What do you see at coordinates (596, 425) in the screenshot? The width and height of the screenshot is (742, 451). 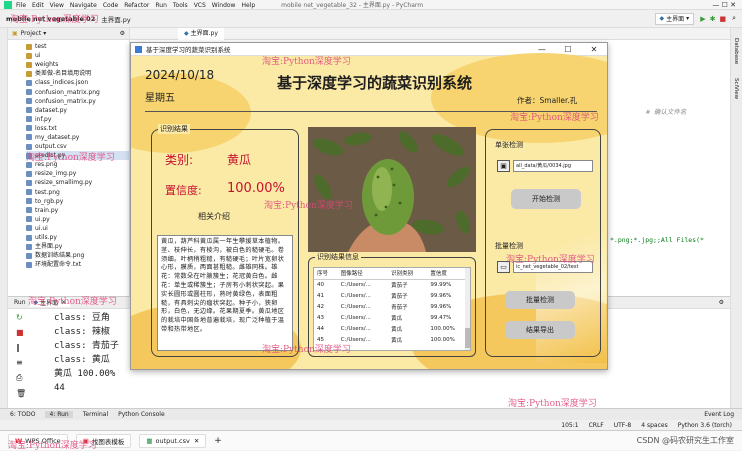 I see `status-line-sep: CRLF` at bounding box center [596, 425].